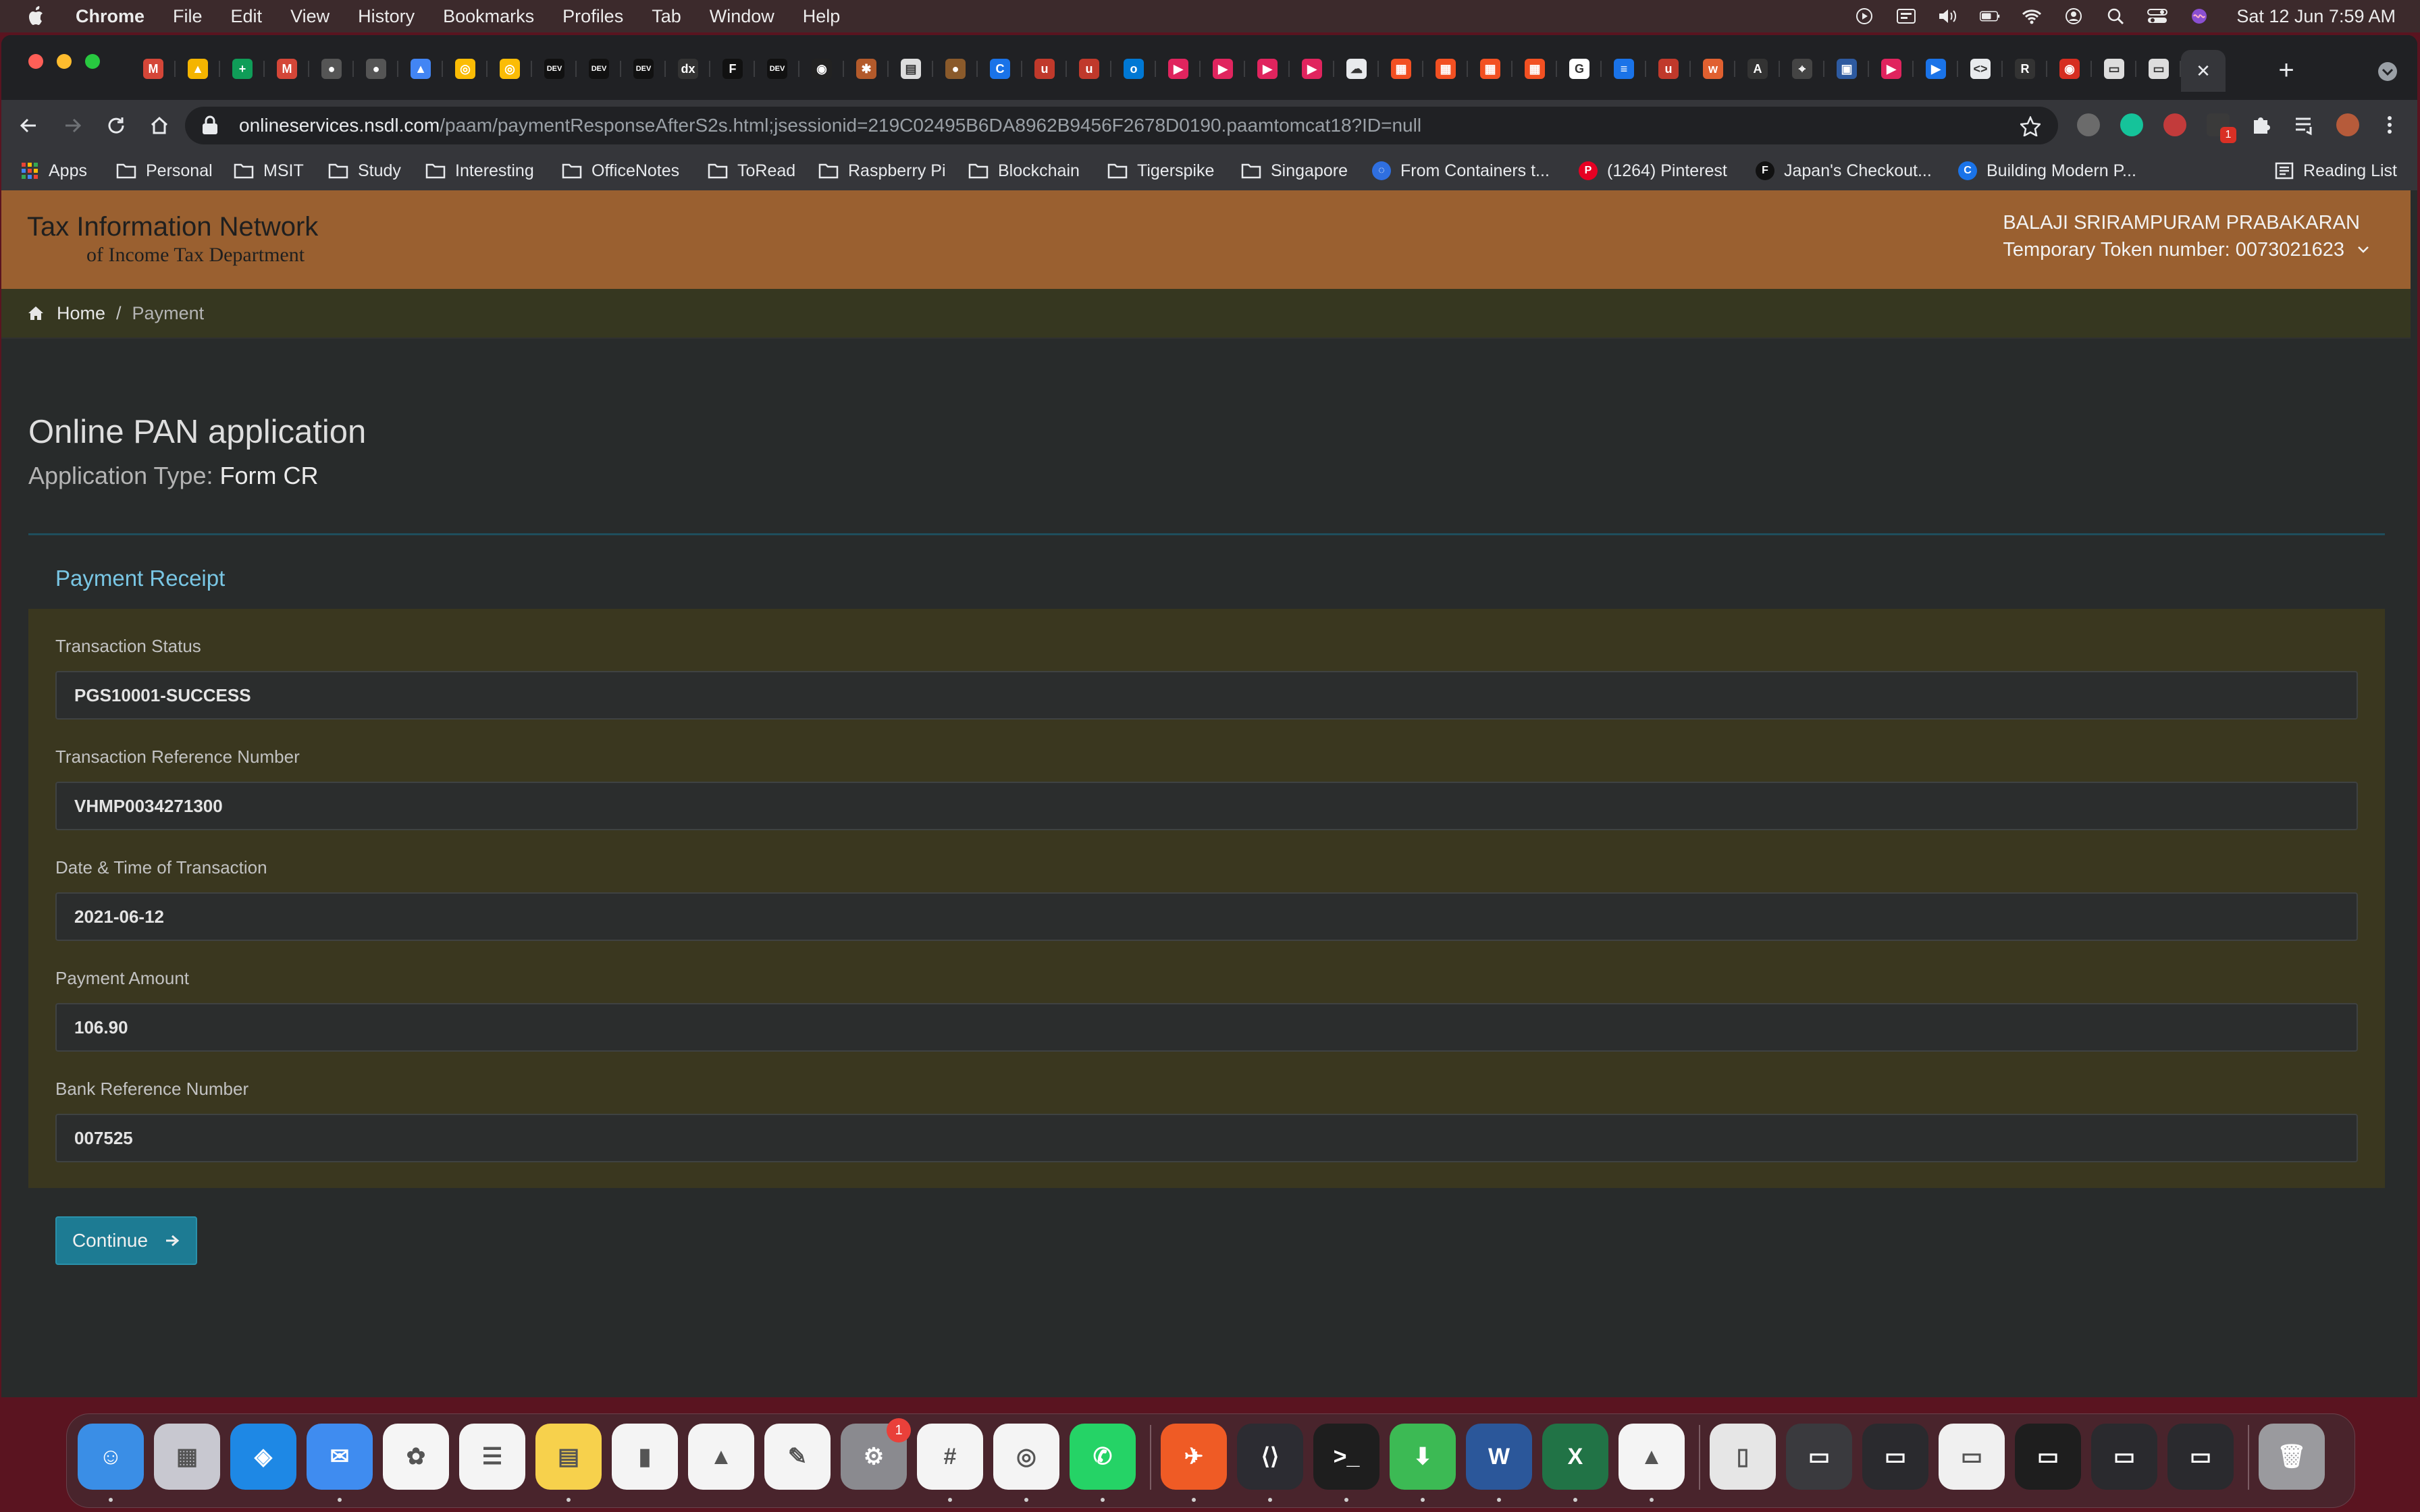 The width and height of the screenshot is (2420, 1512). Describe the element at coordinates (568, 1457) in the screenshot. I see `dock-notes-icon: ▤` at that location.